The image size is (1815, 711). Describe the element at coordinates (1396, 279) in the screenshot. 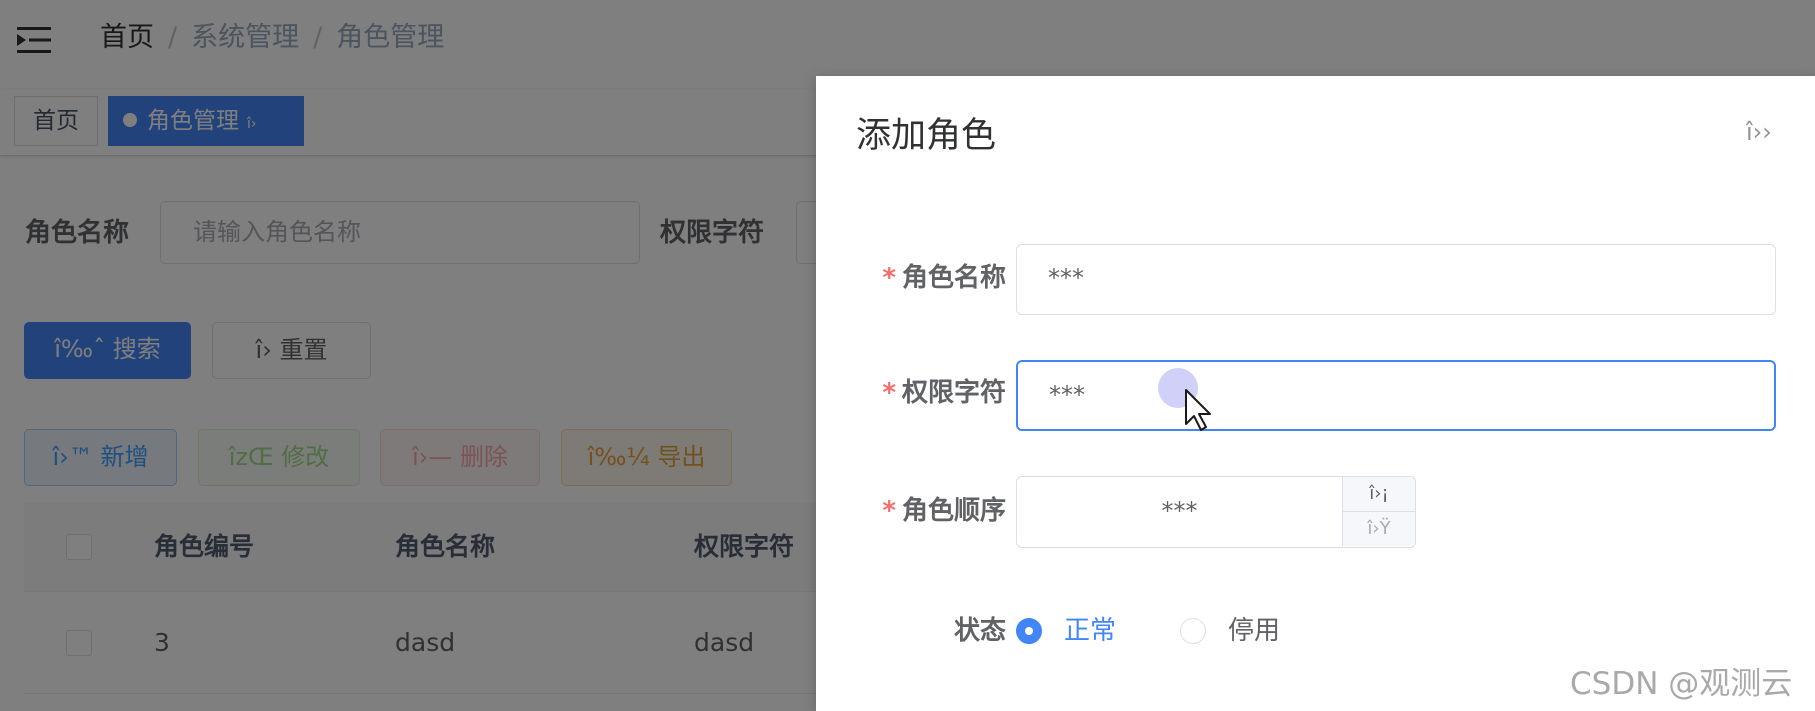

I see `role-name-field: ***` at that location.